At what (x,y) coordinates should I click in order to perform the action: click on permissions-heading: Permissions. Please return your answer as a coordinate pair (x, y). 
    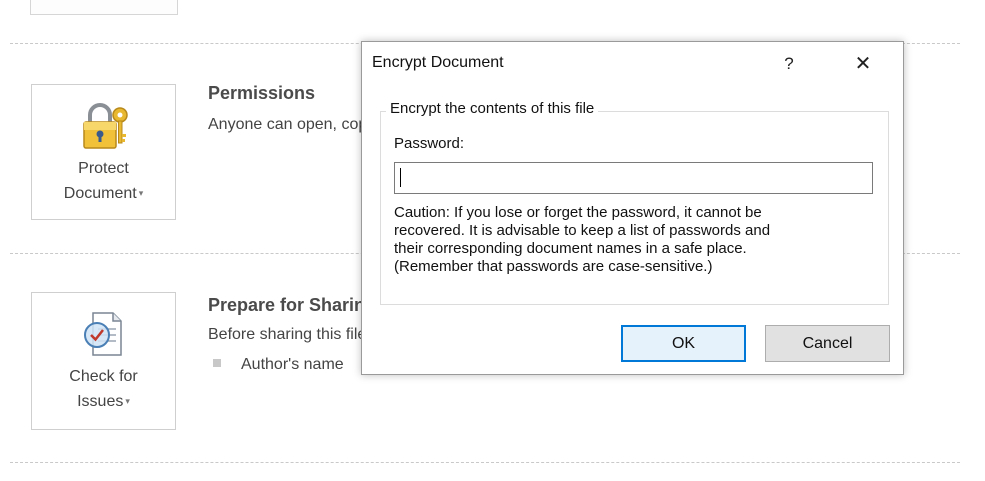
    Looking at the image, I should click on (262, 93).